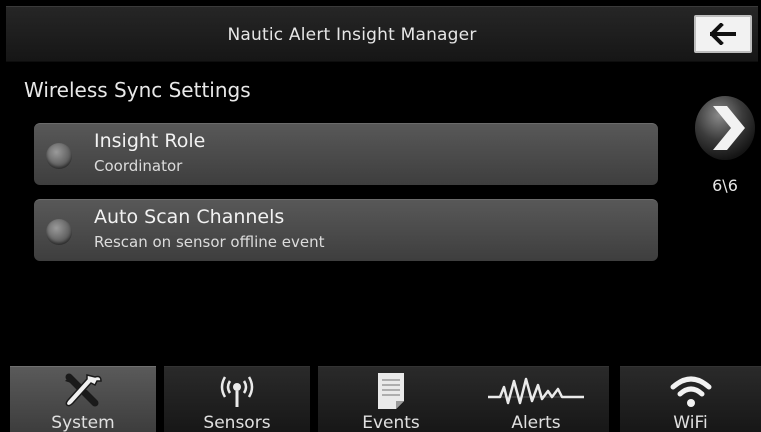  I want to click on page-indicator: 6\6, so click(725, 185).